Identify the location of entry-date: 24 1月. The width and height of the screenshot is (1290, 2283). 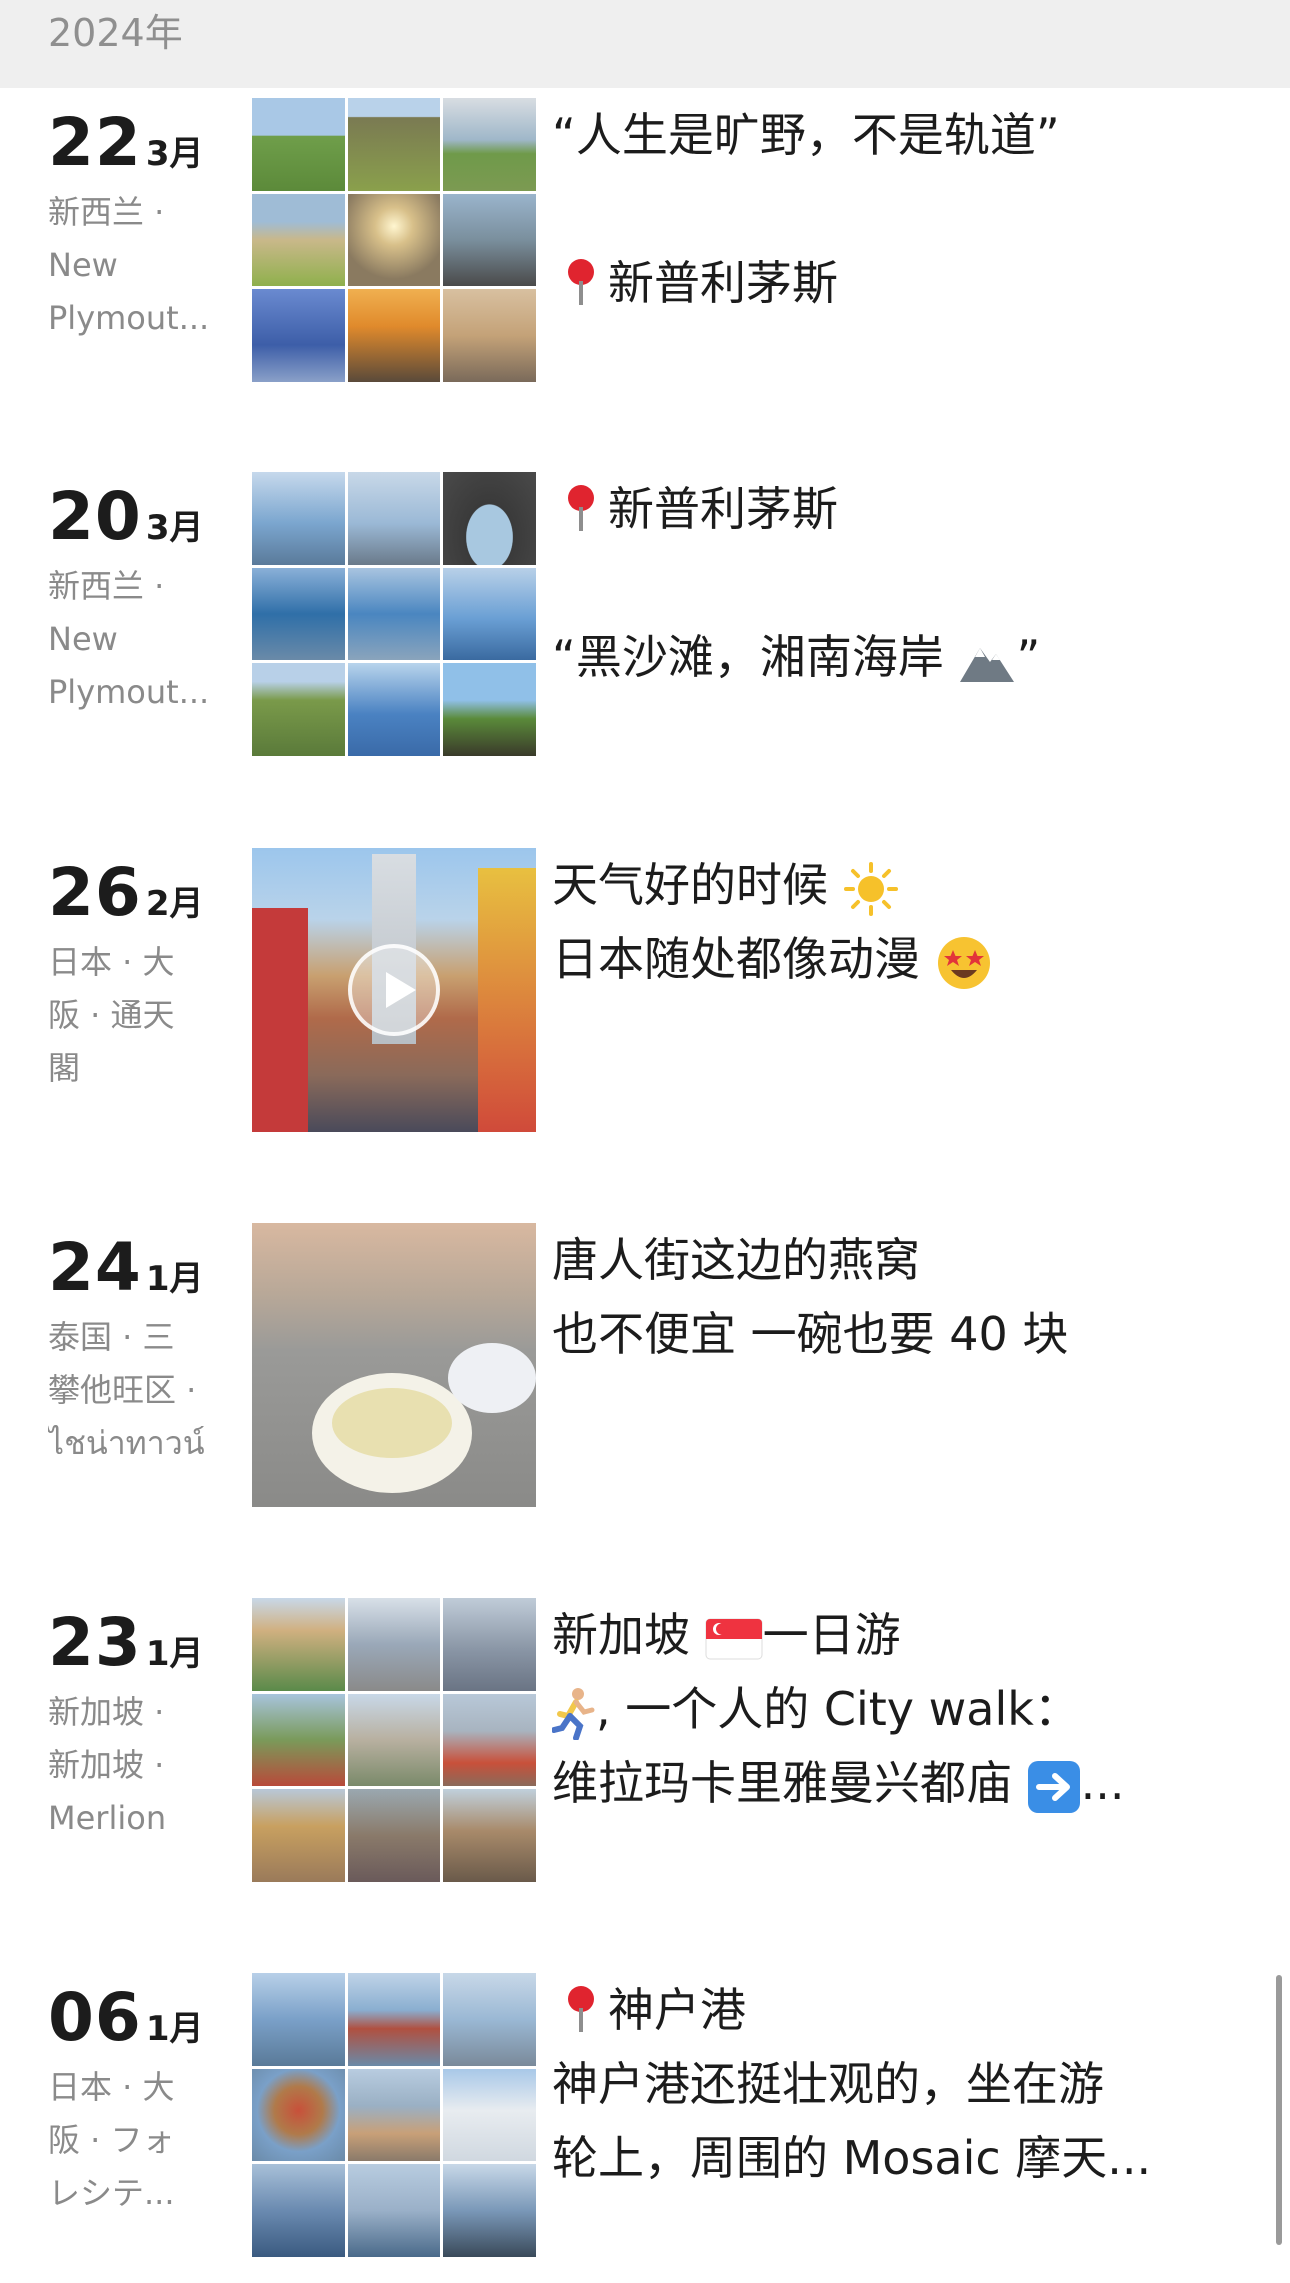
(126, 1267).